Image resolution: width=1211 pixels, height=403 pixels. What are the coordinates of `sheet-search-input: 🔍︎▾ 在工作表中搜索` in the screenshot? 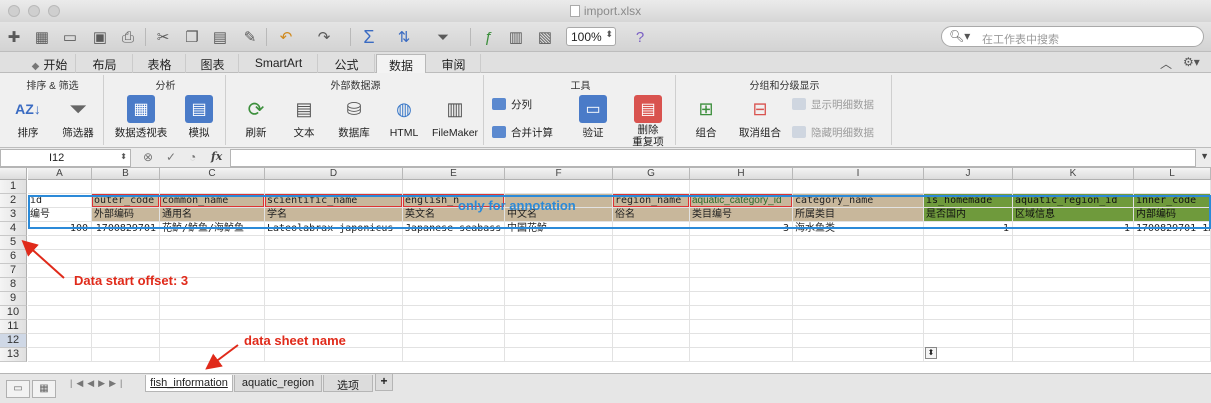 It's located at (1072, 36).